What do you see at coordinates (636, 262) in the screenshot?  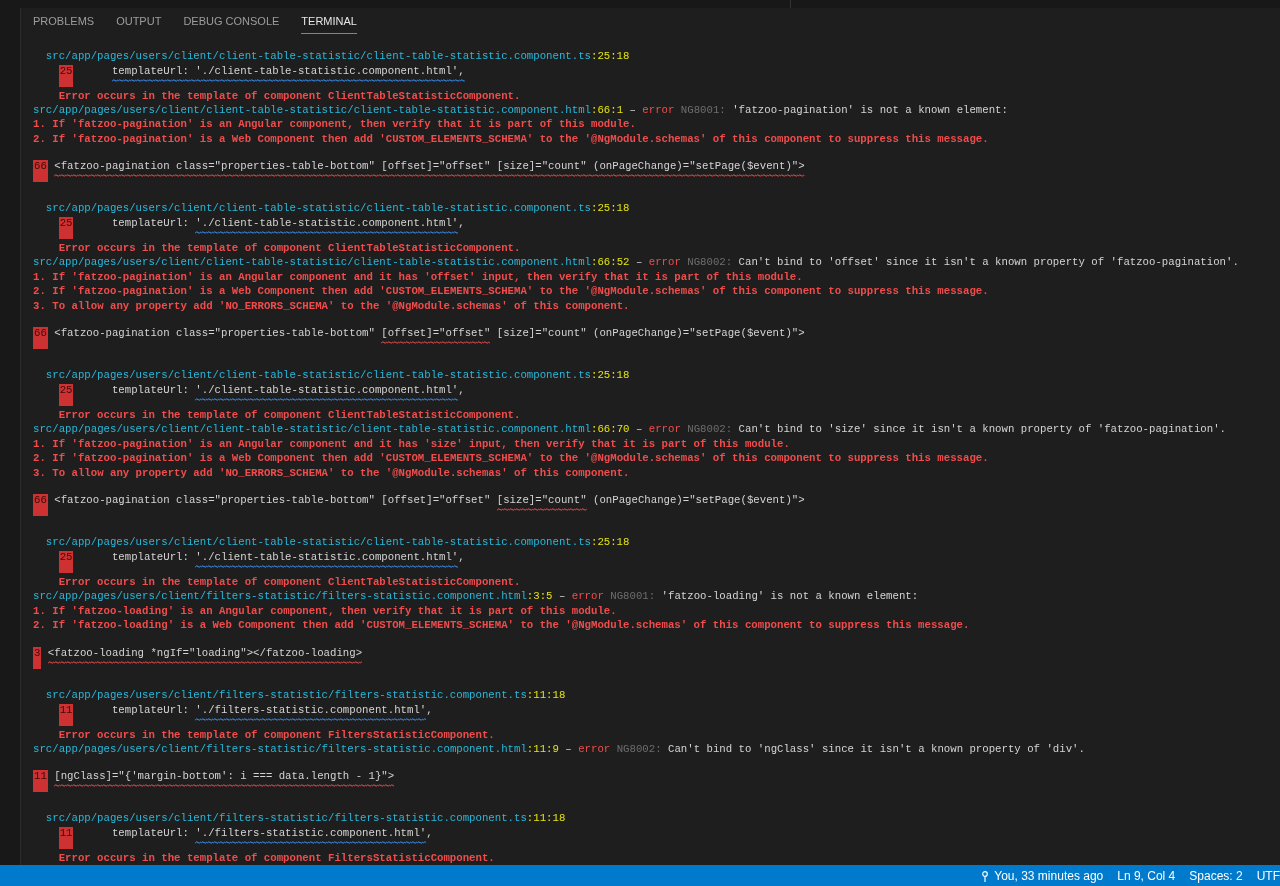 I see `error-line: src/app/pages/users/client/client-table-statistic/client-table-statistic.component.html:66:52 – error NG8002: Can't bind to 'offset' since it isn't a known property of 'fatzoo-pagination'.` at bounding box center [636, 262].